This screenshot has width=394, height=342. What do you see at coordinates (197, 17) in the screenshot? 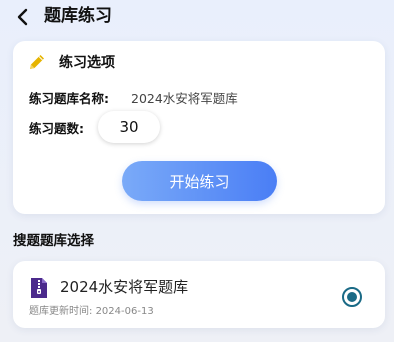
I see `top-bar: 题库练习` at bounding box center [197, 17].